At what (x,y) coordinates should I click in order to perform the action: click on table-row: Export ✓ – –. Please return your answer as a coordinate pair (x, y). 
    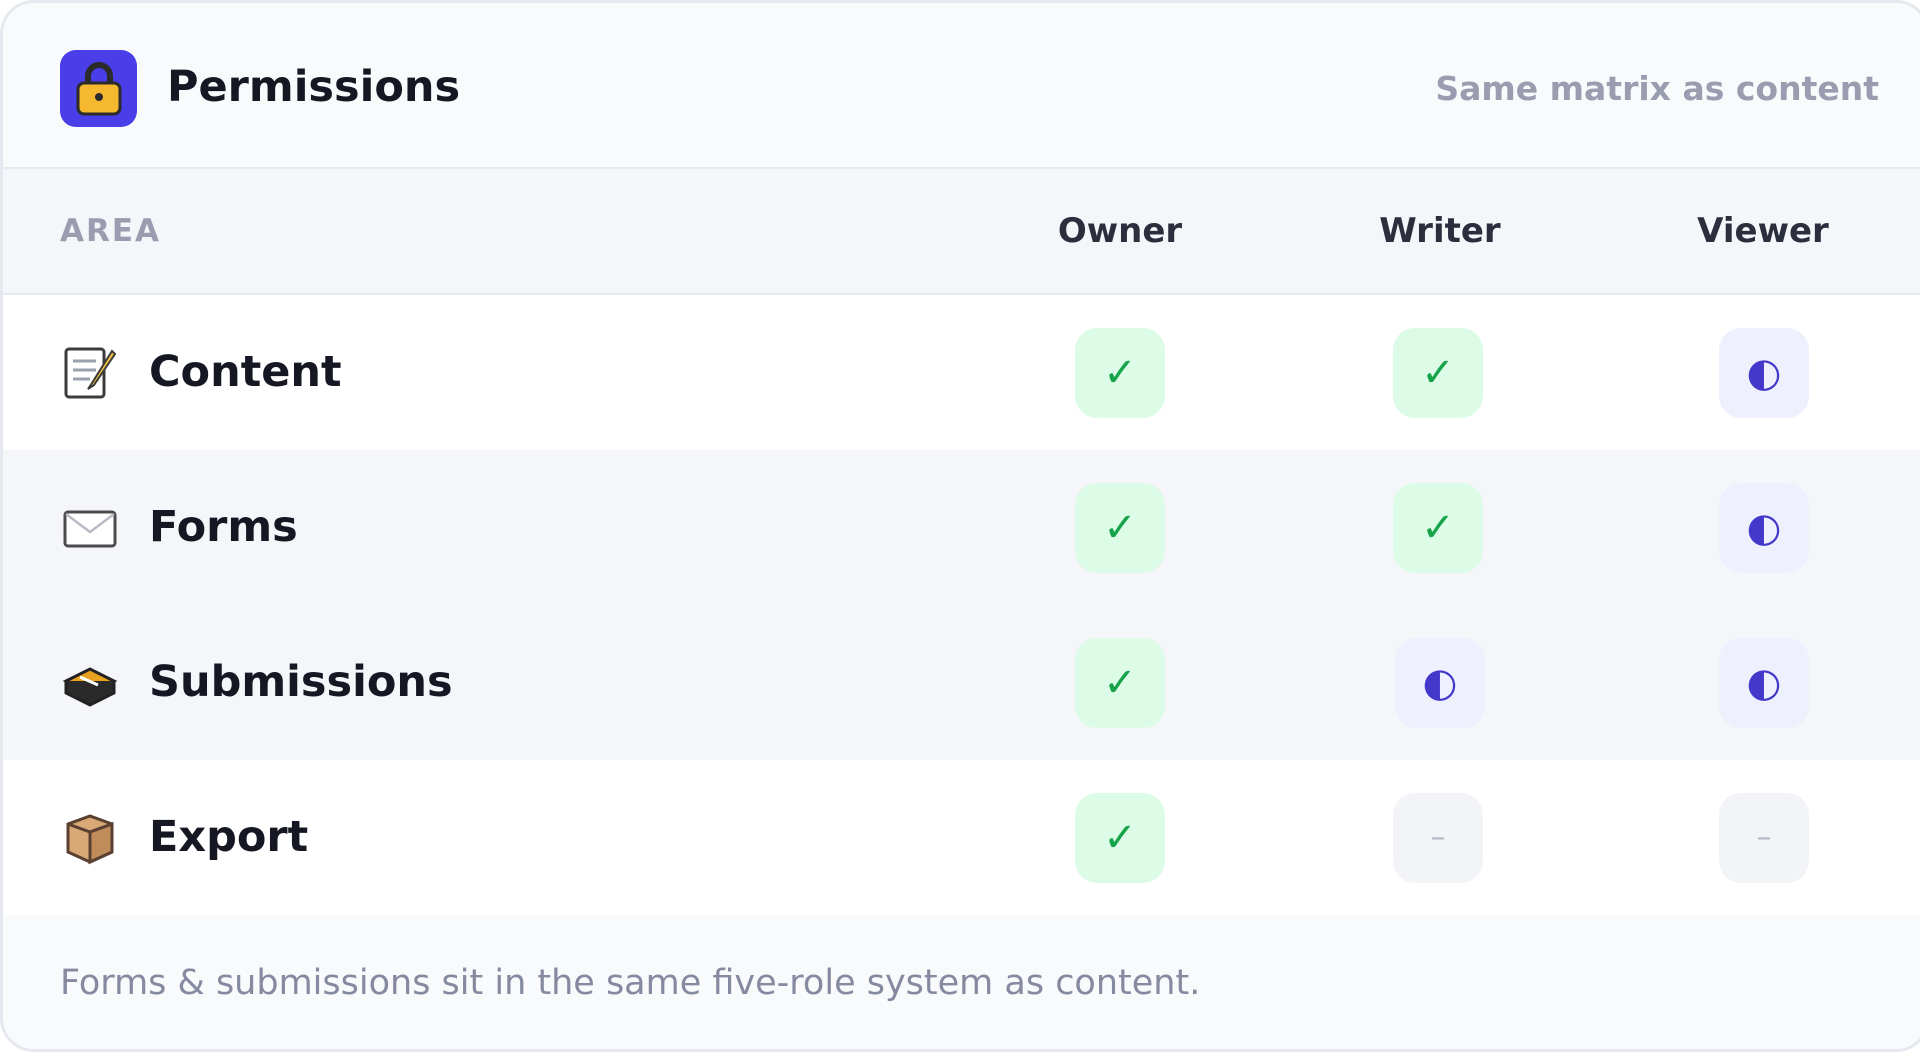
    Looking at the image, I should click on (961, 838).